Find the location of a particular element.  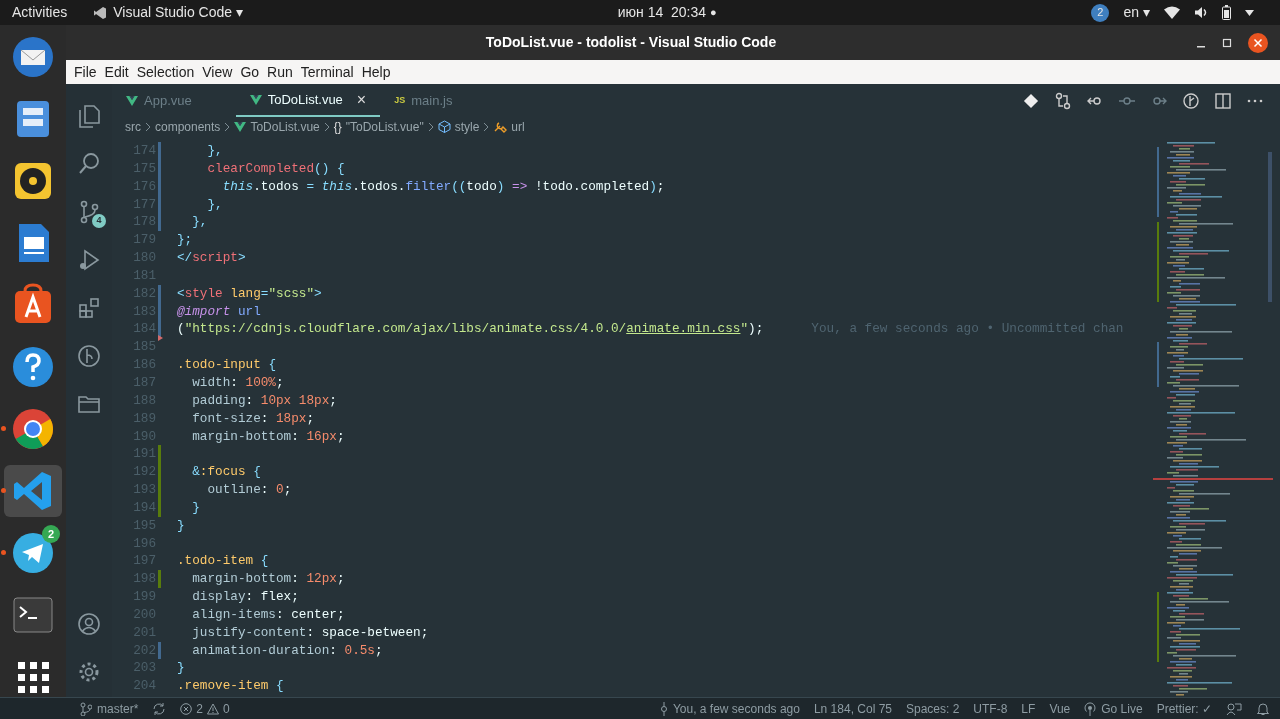

code-line: .todo-input { is located at coordinates (226, 365).